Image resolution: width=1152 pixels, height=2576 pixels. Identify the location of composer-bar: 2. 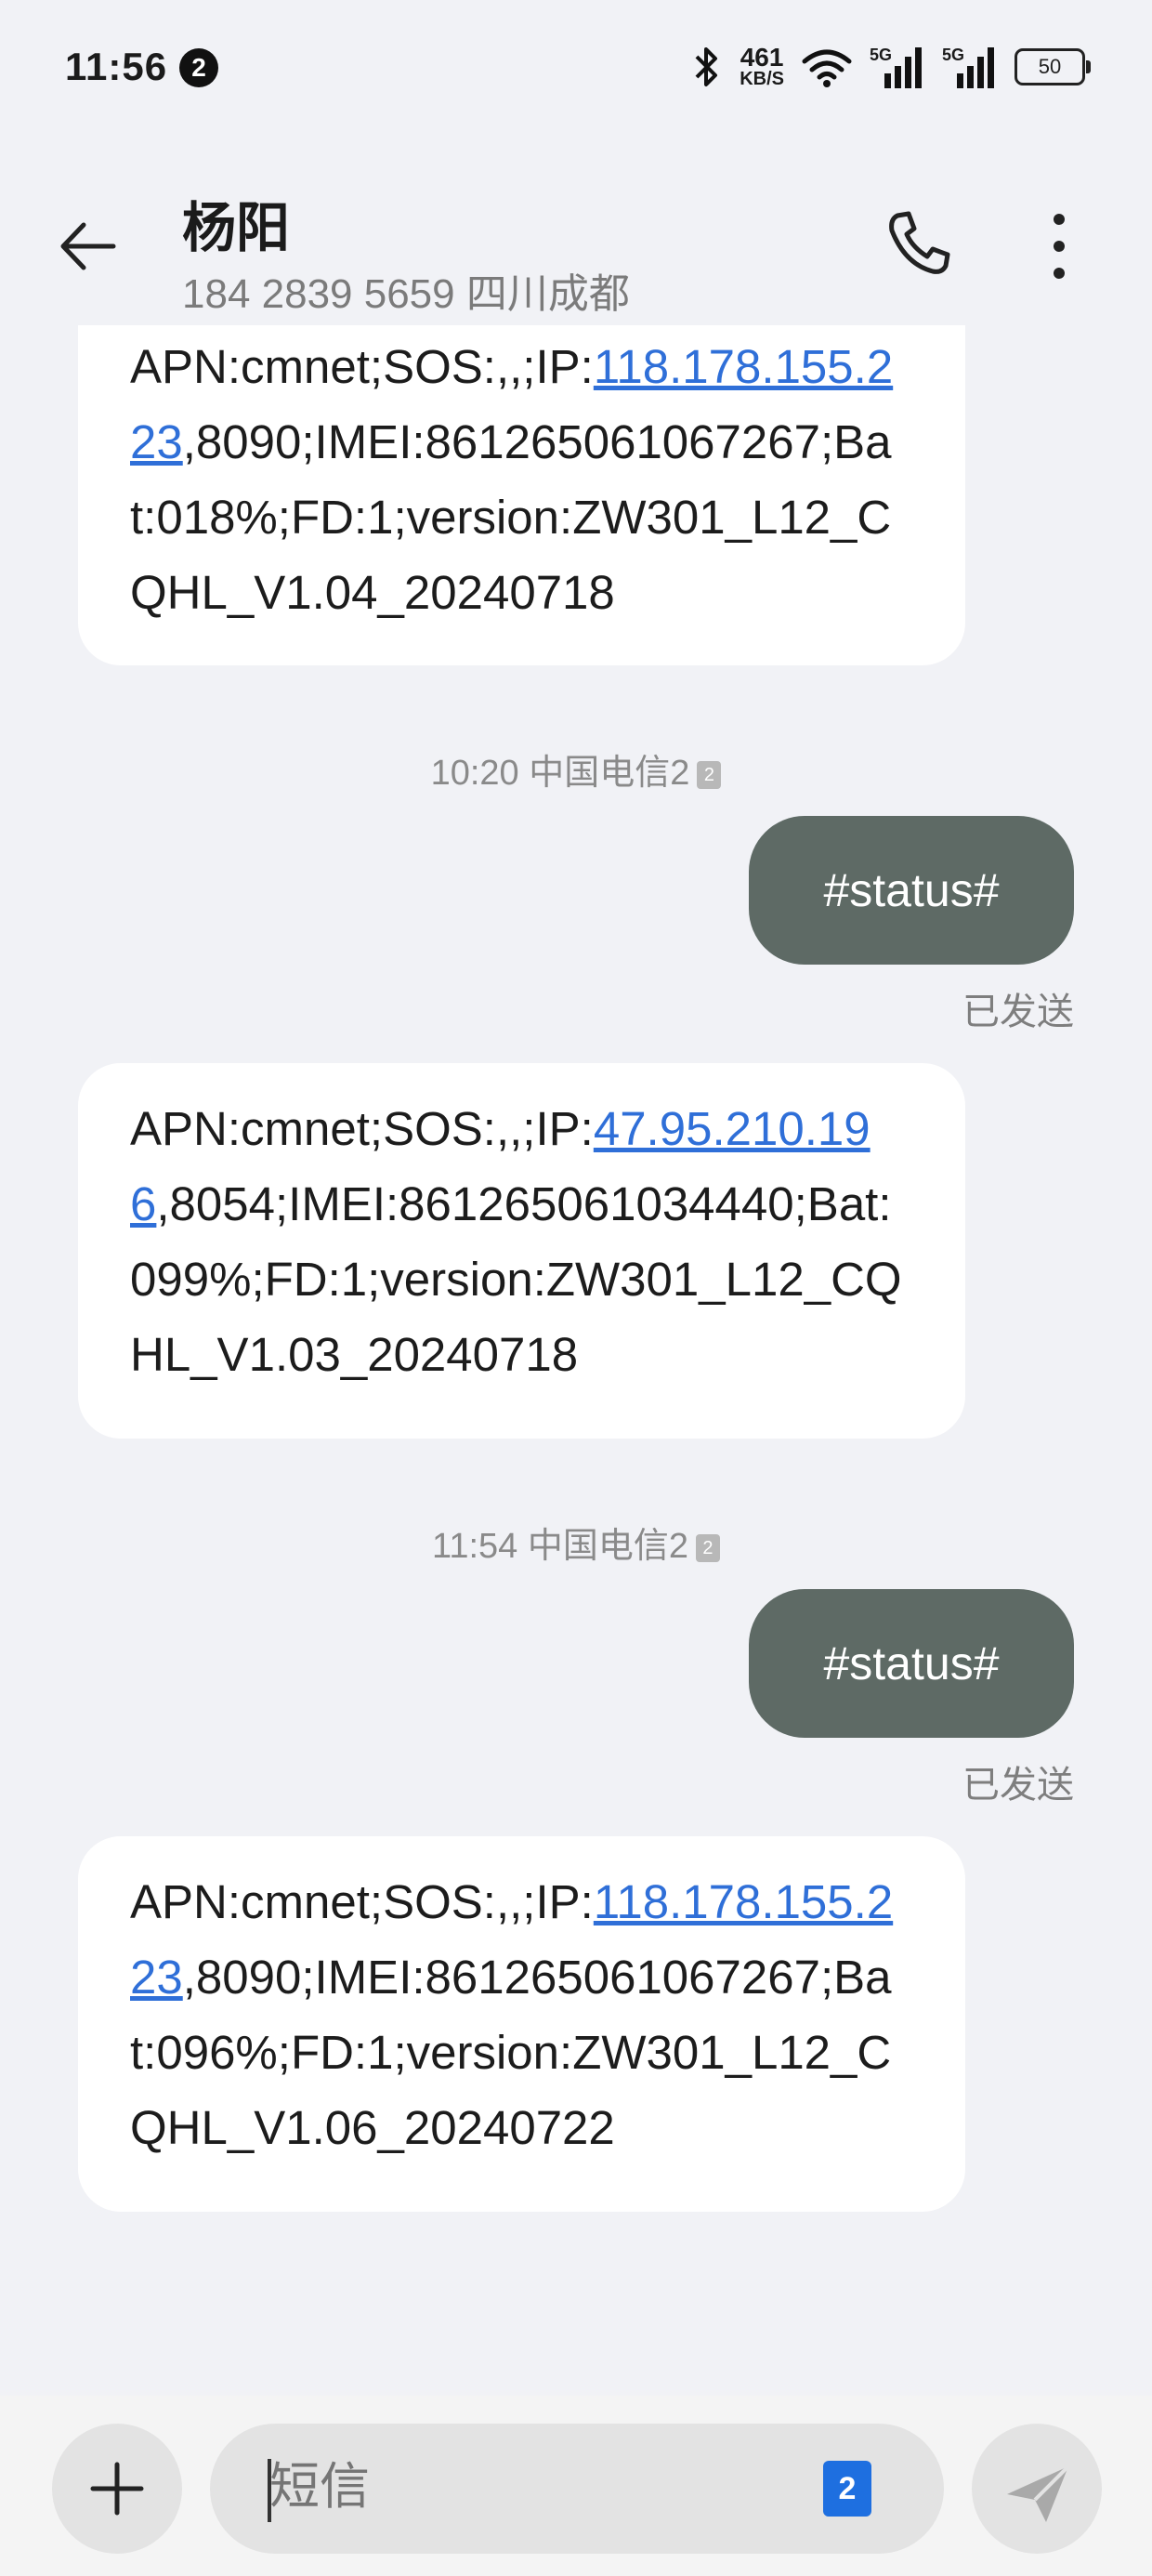
(576, 2486).